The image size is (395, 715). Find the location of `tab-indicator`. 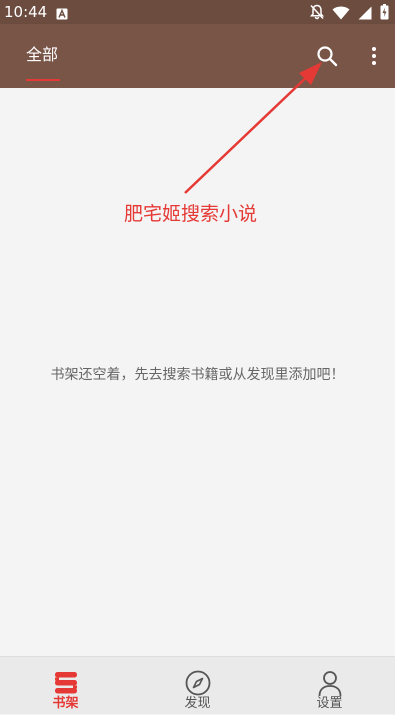

tab-indicator is located at coordinates (43, 80).